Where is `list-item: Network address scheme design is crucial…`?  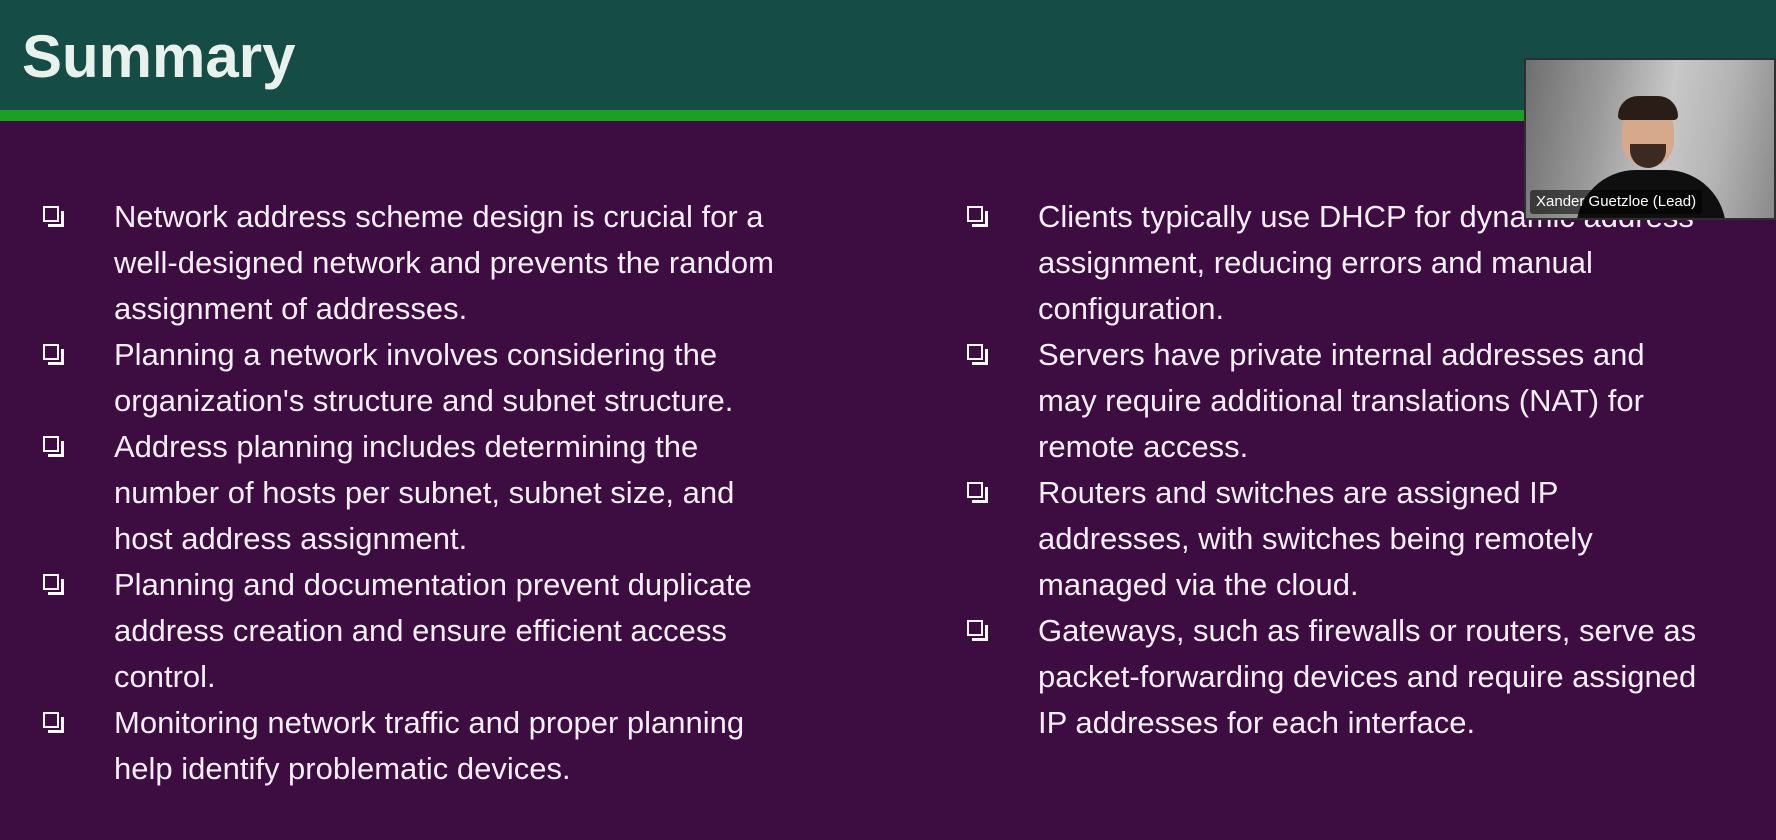
list-item: Network address scheme design is crucial… is located at coordinates (410, 263).